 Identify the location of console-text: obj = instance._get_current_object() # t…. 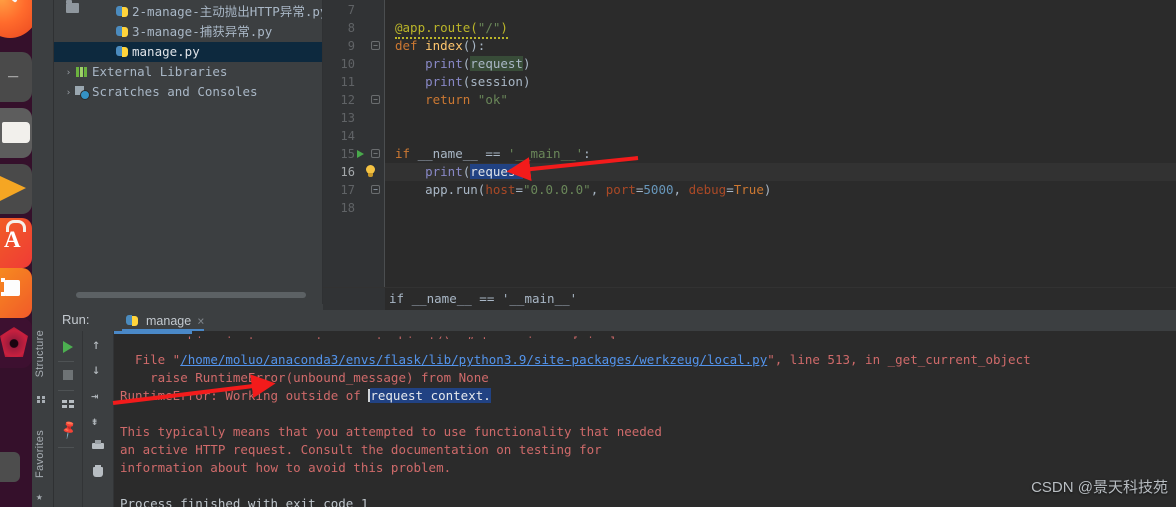
(368, 336).